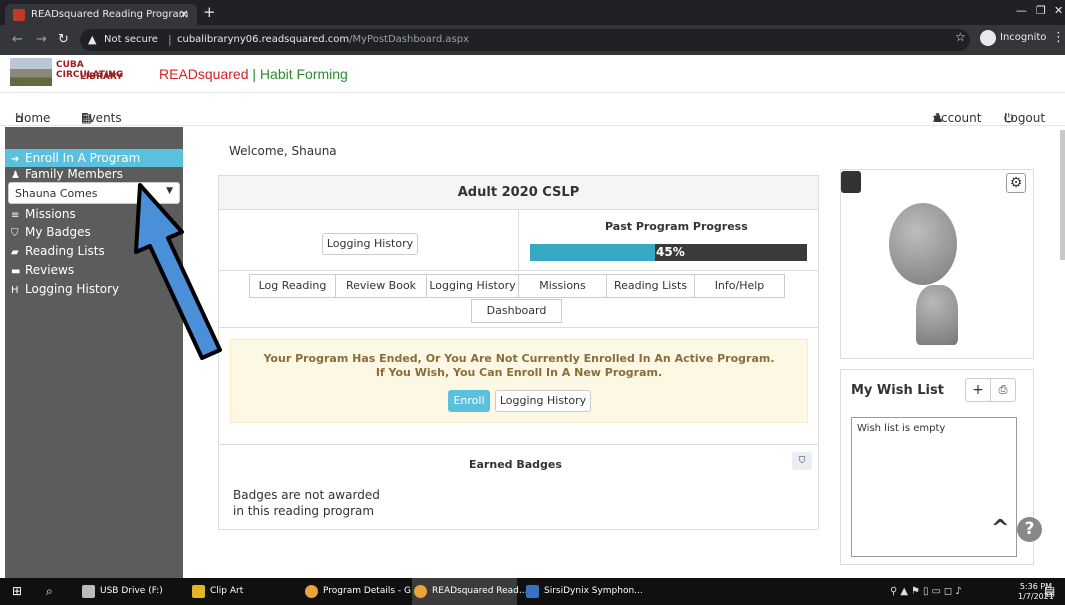  What do you see at coordinates (15, 252) in the screenshot?
I see `book-icon: ▰` at bounding box center [15, 252].